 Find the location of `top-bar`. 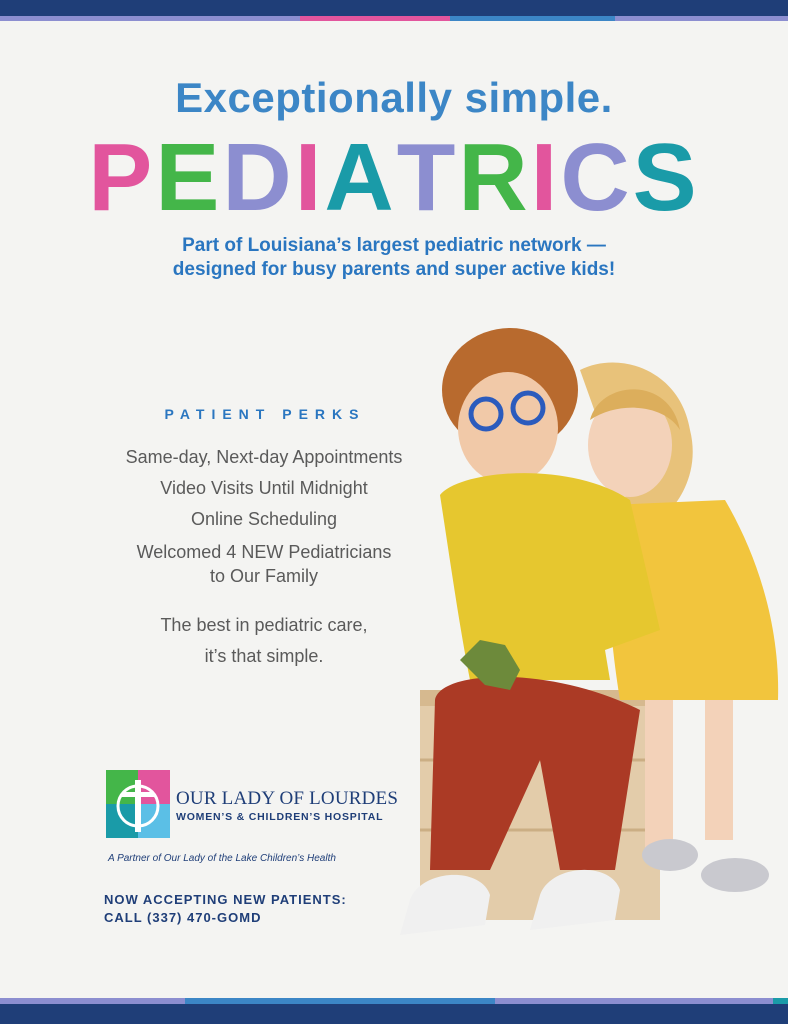

top-bar is located at coordinates (394, 8).